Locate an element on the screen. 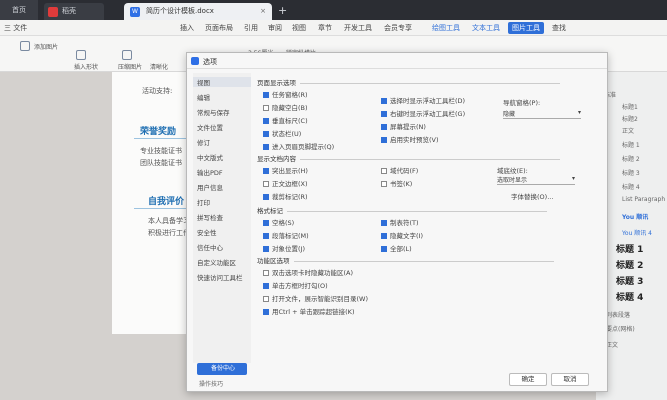 This screenshot has height=400, width=667. opt-smart-toc: 打开文件，展示智能识别目录(W) is located at coordinates (315, 298).